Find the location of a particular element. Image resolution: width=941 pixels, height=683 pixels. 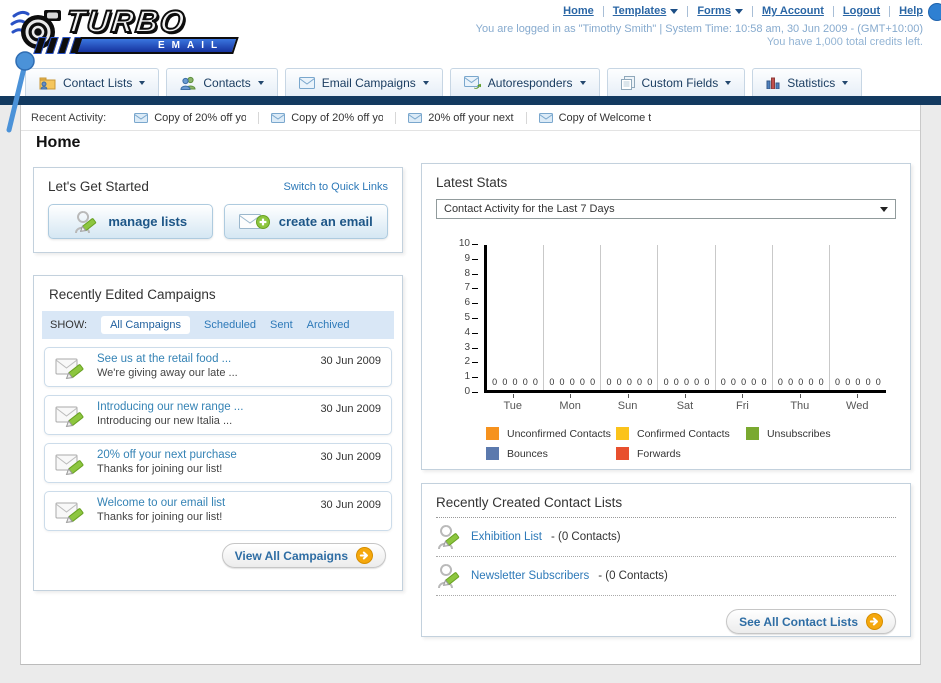

campaign-link: Welcome to our email list is located at coordinates (203, 503).